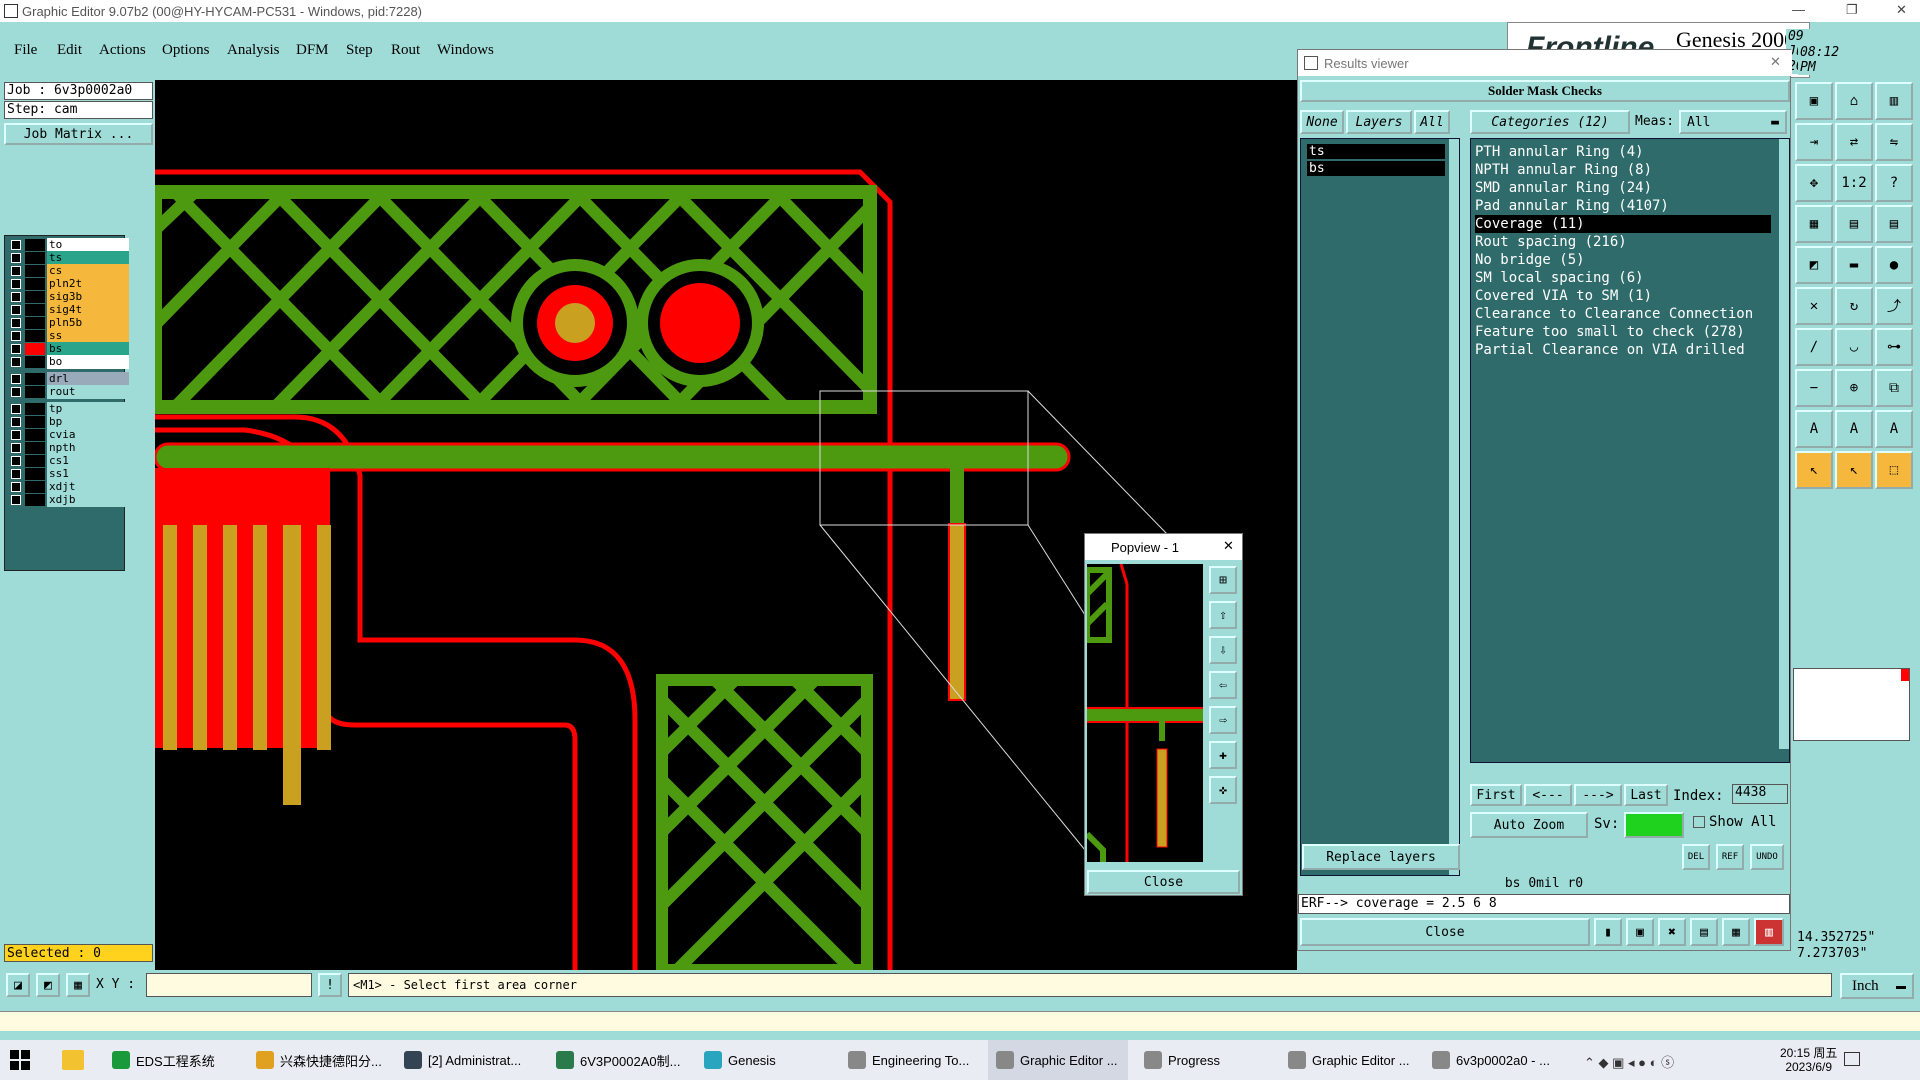 The width and height of the screenshot is (1920, 1080). Describe the element at coordinates (122, 50) in the screenshot. I see `menu-actions: Actions` at that location.